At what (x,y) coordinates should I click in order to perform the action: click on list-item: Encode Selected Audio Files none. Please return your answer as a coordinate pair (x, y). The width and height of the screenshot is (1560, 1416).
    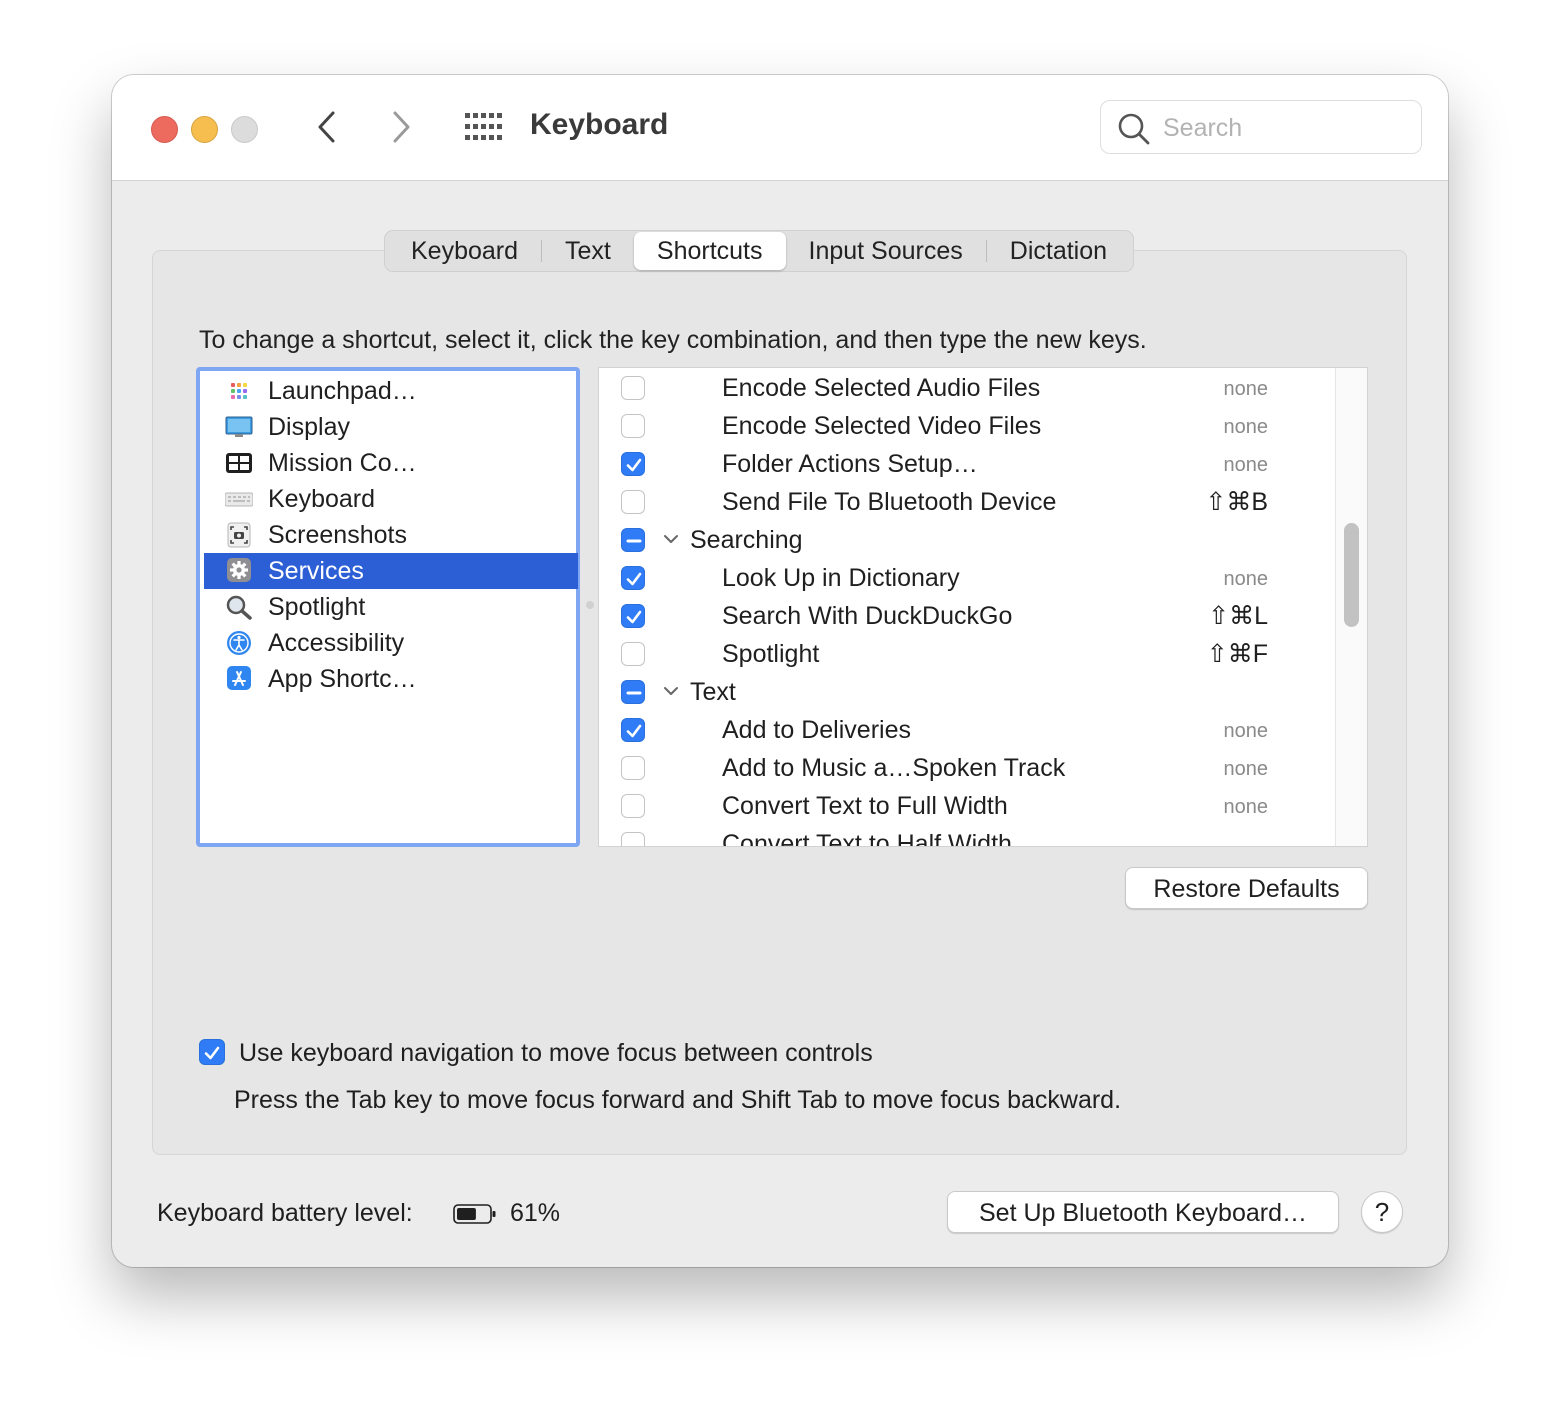
    Looking at the image, I should click on (966, 387).